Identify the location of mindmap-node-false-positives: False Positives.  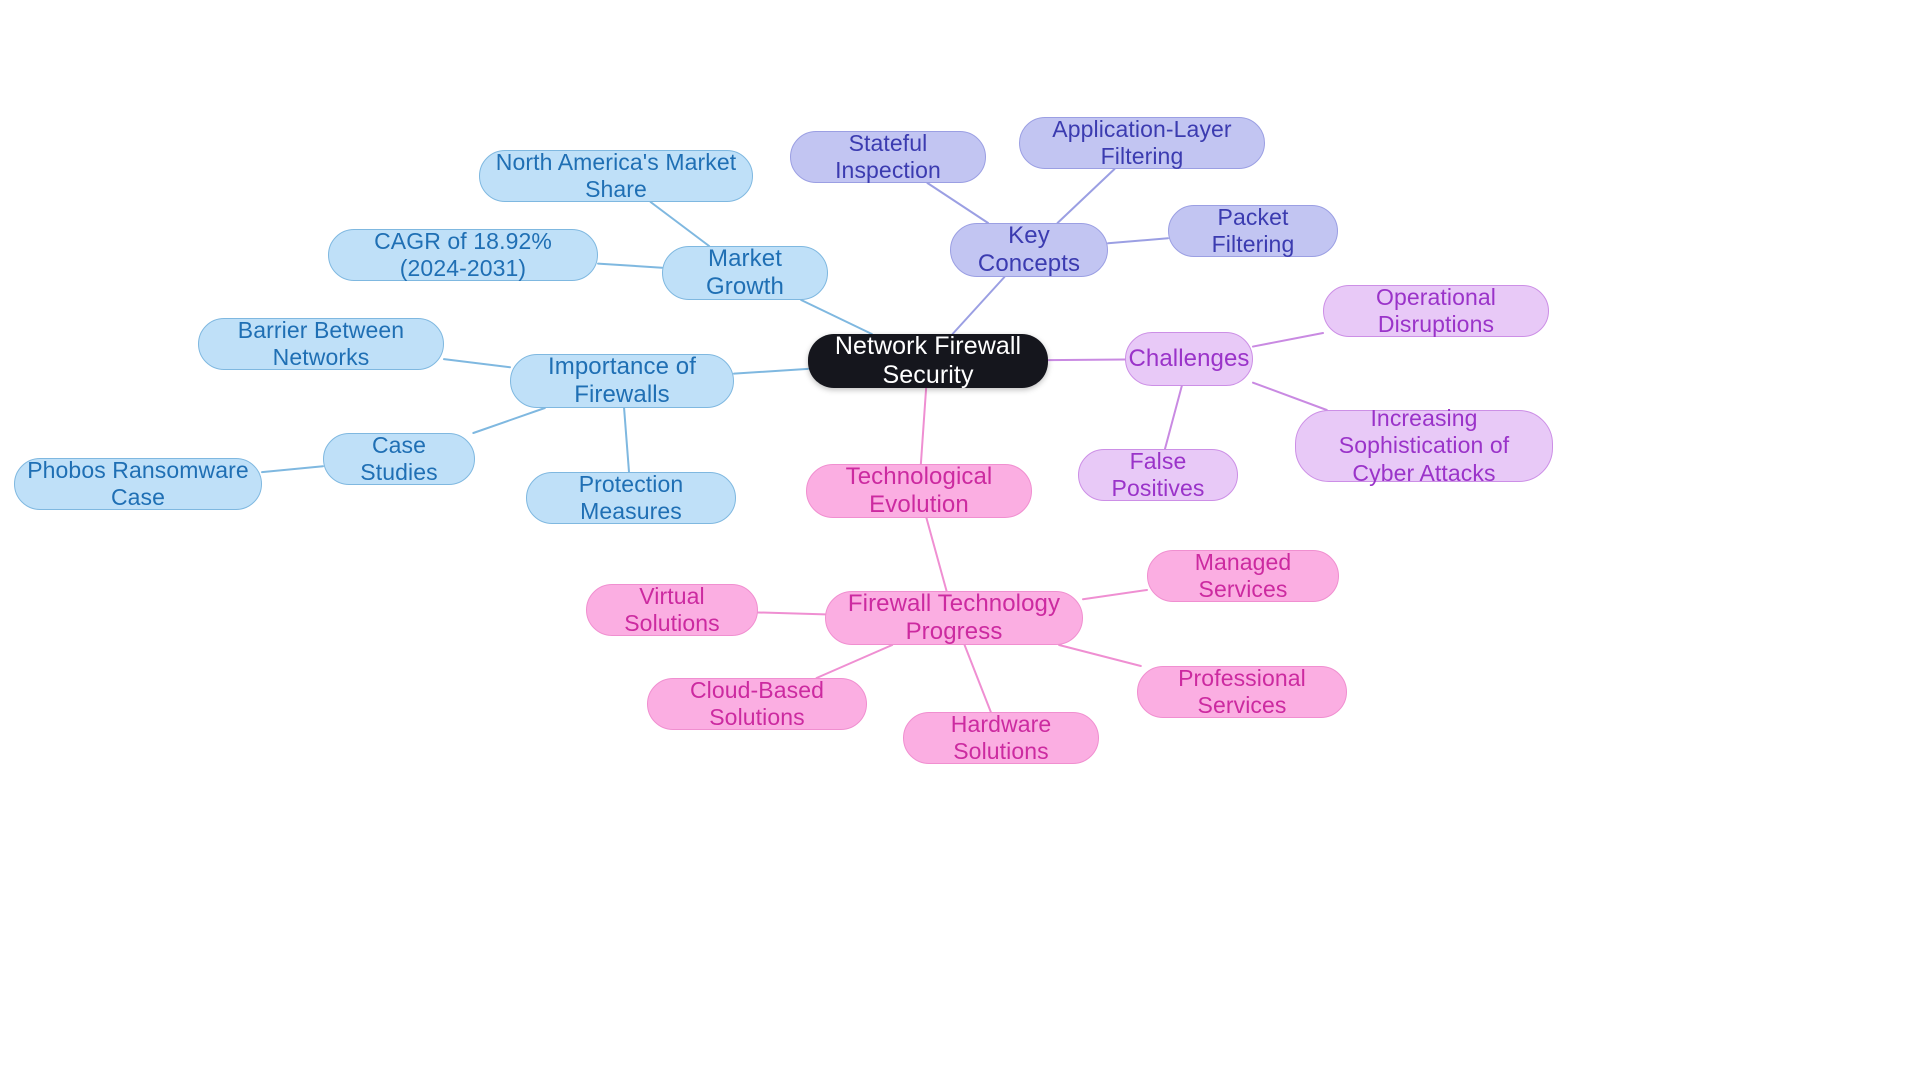
(1158, 474).